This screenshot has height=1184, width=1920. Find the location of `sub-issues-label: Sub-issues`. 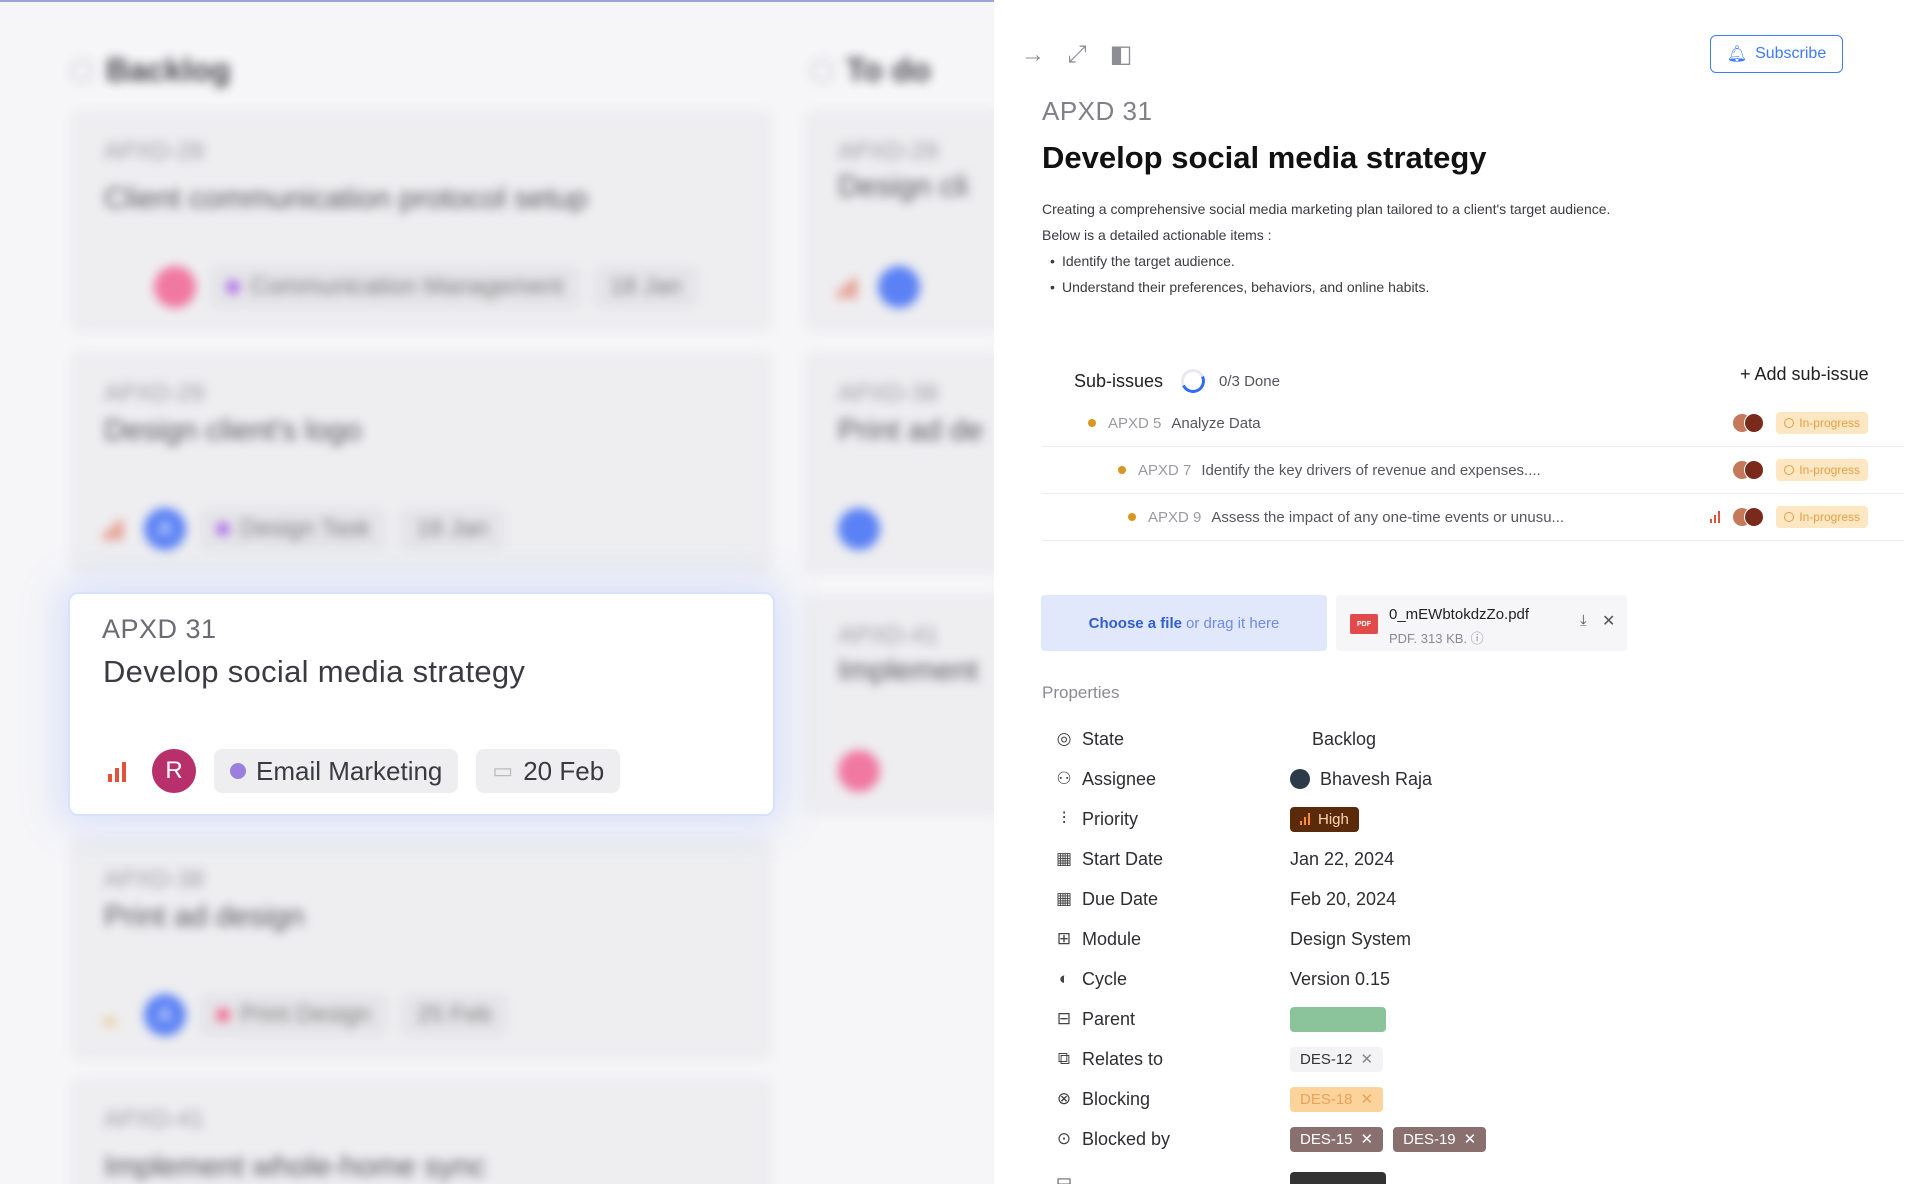

sub-issues-label: Sub-issues is located at coordinates (1119, 380).